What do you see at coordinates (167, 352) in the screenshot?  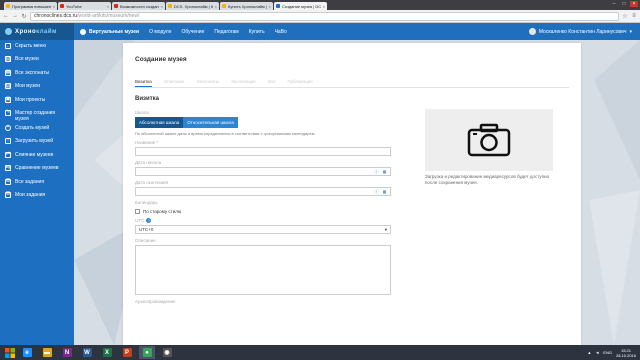 I see `taskbar-app-media: ◉` at bounding box center [167, 352].